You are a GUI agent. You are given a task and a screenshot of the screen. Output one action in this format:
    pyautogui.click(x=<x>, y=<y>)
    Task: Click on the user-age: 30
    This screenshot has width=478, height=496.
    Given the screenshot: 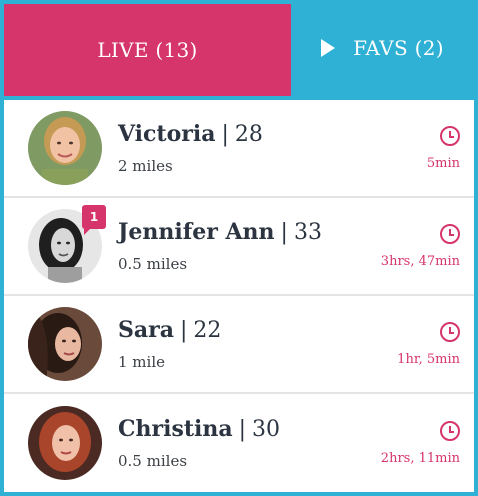 What is the action you would take?
    pyautogui.click(x=266, y=429)
    